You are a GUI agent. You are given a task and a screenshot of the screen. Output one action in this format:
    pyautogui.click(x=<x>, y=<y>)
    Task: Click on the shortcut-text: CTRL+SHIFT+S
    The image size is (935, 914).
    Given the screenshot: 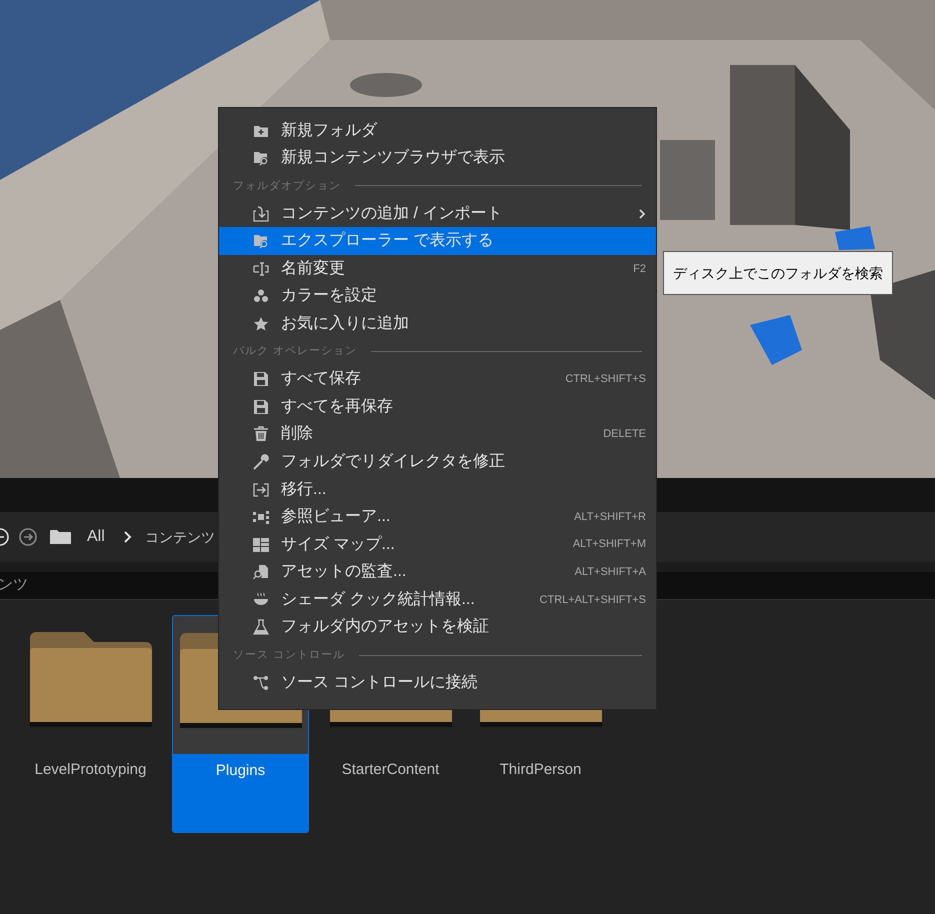 What is the action you would take?
    pyautogui.click(x=605, y=379)
    